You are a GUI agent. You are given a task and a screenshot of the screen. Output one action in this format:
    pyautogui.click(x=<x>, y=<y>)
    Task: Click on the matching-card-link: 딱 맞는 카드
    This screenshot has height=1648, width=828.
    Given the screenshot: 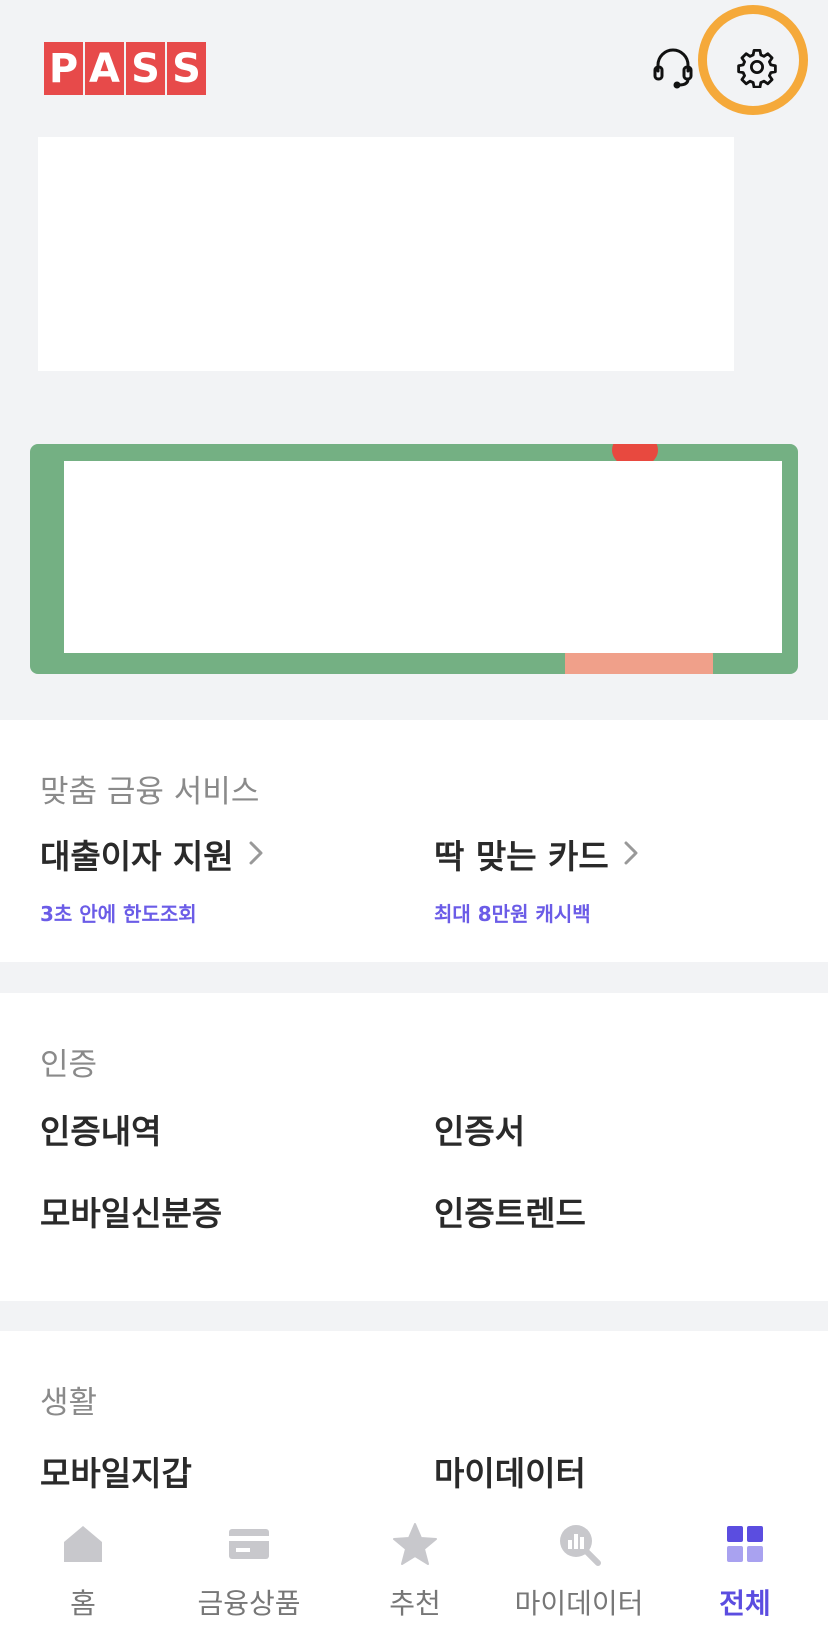 What is the action you would take?
    pyautogui.click(x=536, y=854)
    